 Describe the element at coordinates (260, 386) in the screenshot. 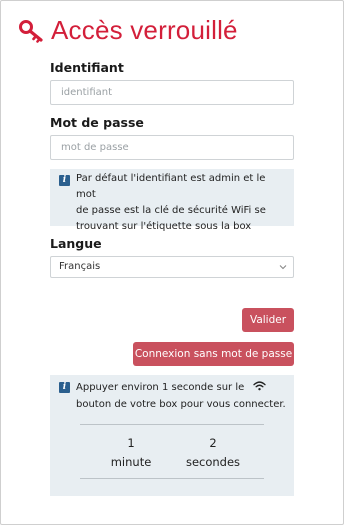

I see `wifi-icon` at that location.